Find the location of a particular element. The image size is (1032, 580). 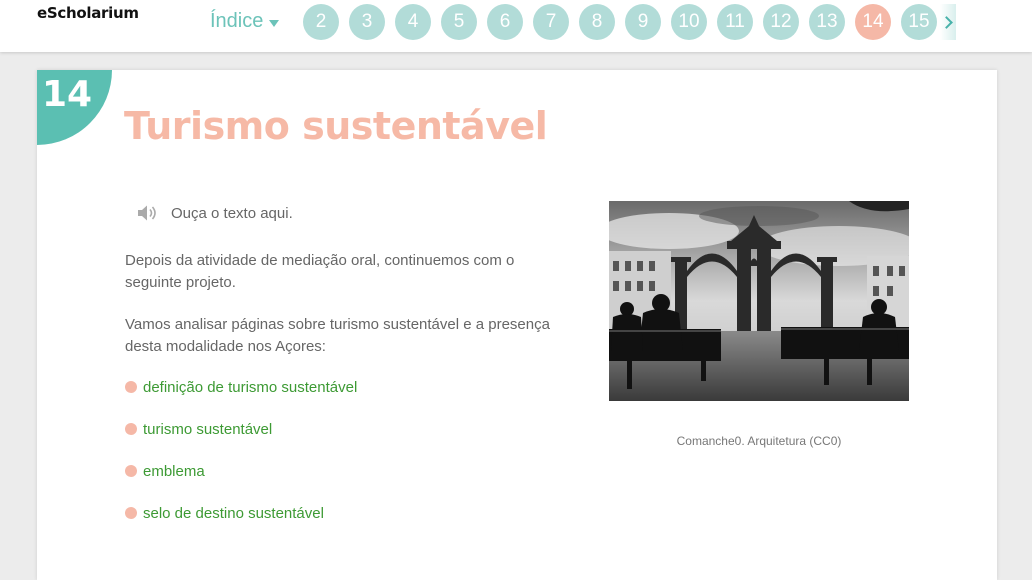

page-button-4: 4 is located at coordinates (413, 22).